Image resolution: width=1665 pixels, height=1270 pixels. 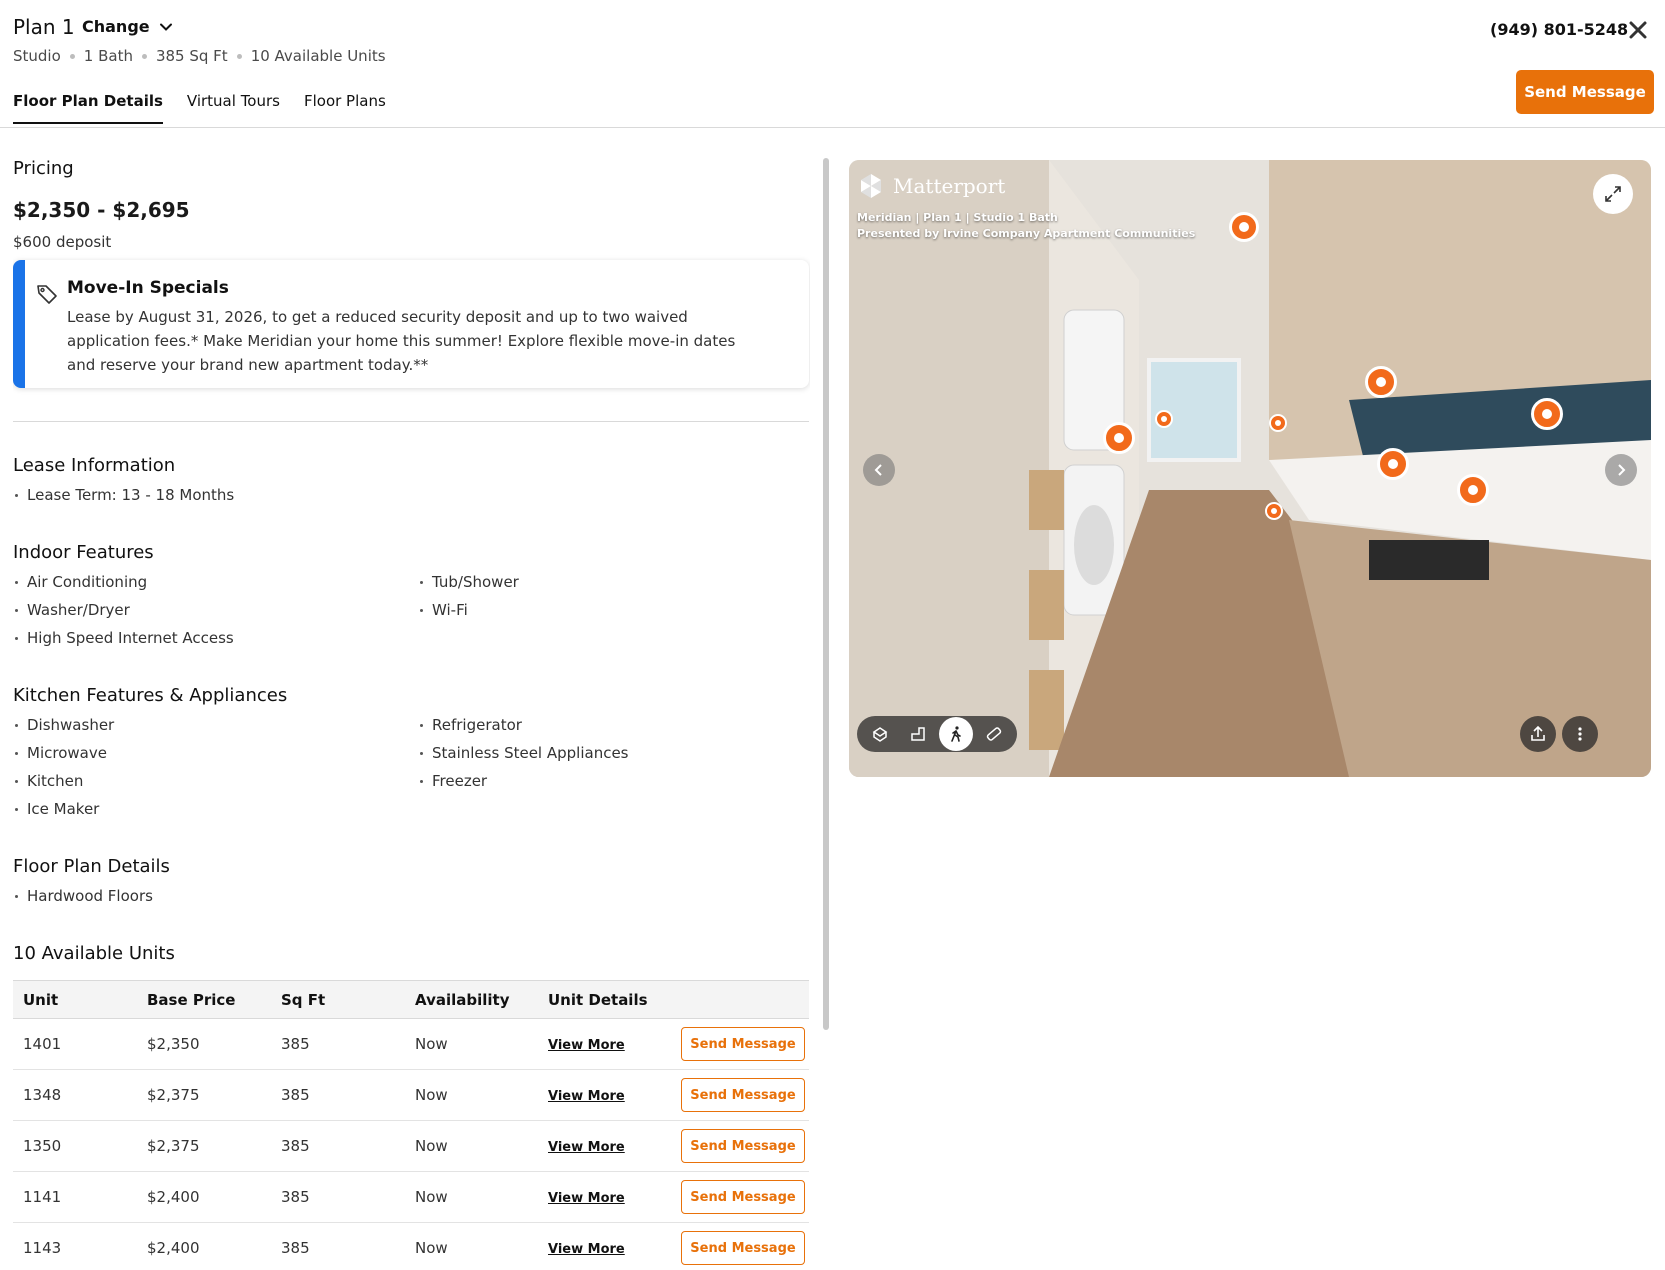 What do you see at coordinates (62, 242) in the screenshot?
I see `deposit-amount: $600 deposit` at bounding box center [62, 242].